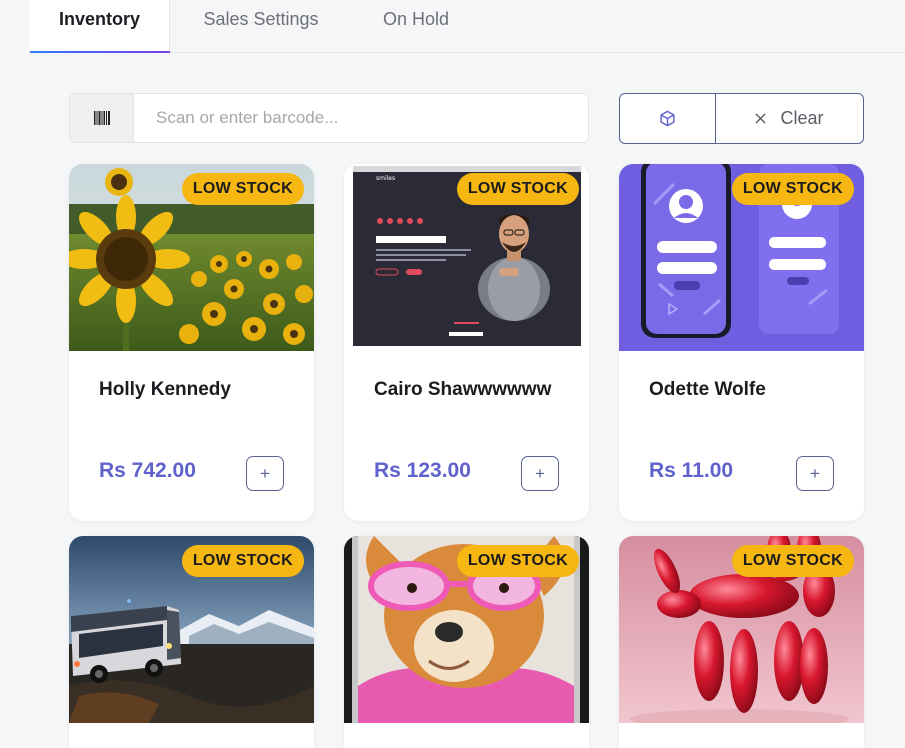  What do you see at coordinates (99, 19) in the screenshot?
I see `tab-inventory-label: Inventory` at bounding box center [99, 19].